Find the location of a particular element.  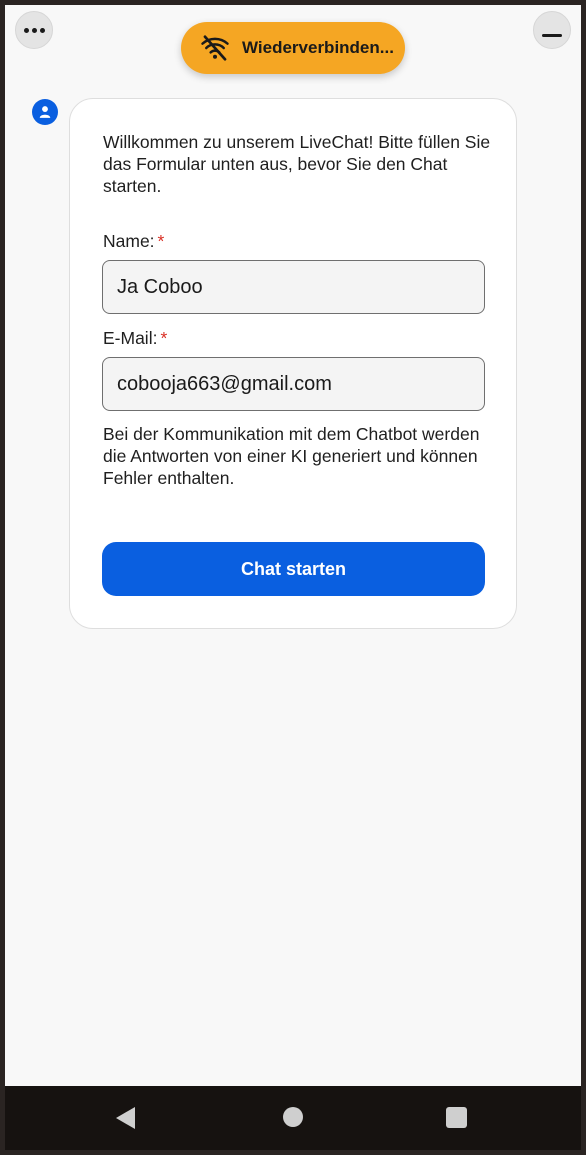

home-circle-icon is located at coordinates (293, 1117).